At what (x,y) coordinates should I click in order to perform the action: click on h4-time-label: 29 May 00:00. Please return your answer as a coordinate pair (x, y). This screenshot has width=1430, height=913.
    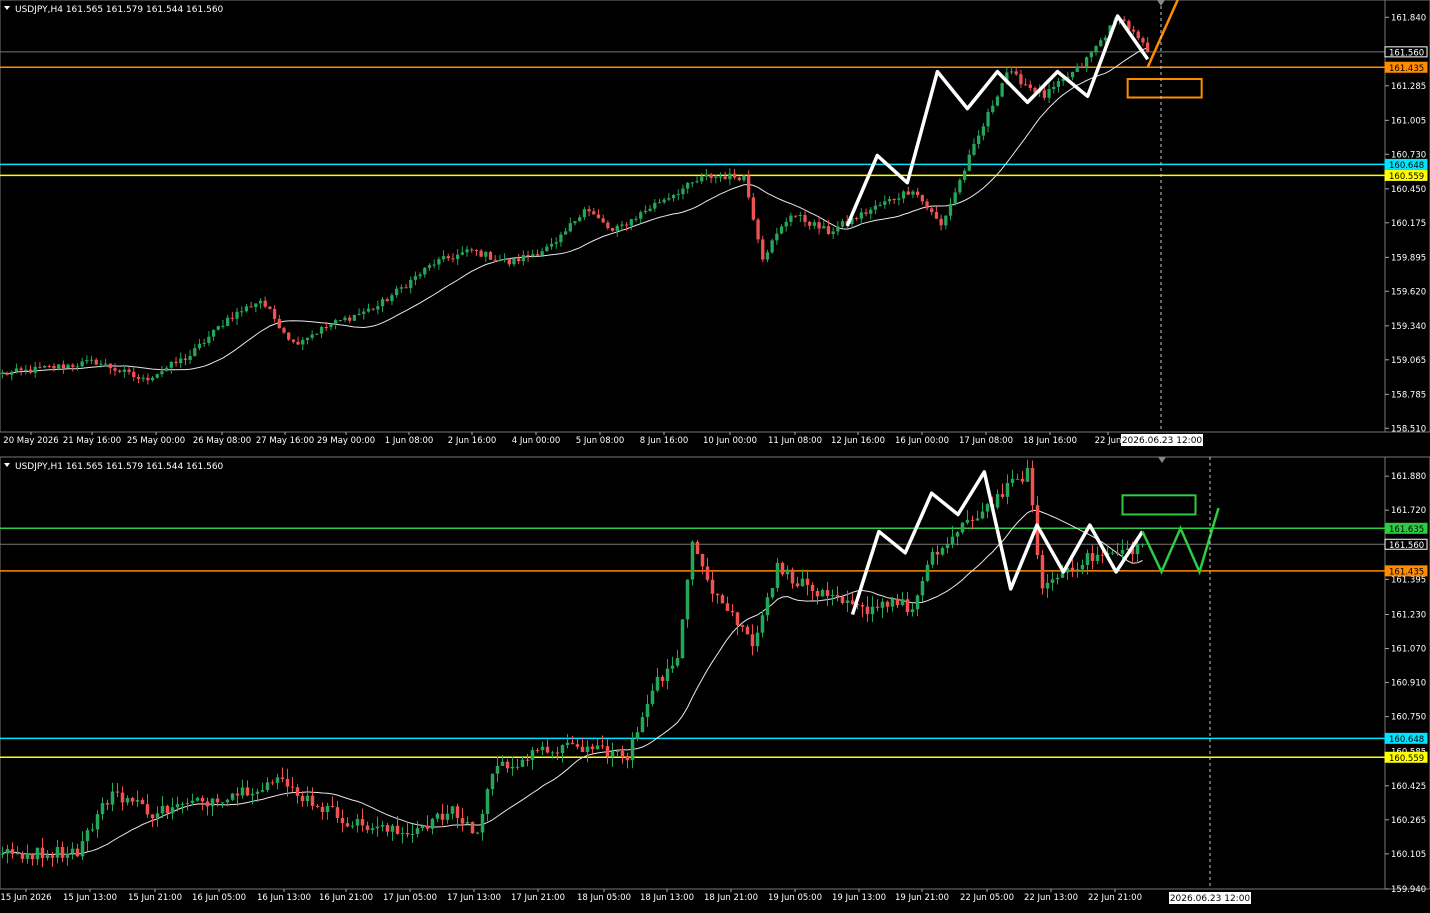
    Looking at the image, I should click on (346, 441).